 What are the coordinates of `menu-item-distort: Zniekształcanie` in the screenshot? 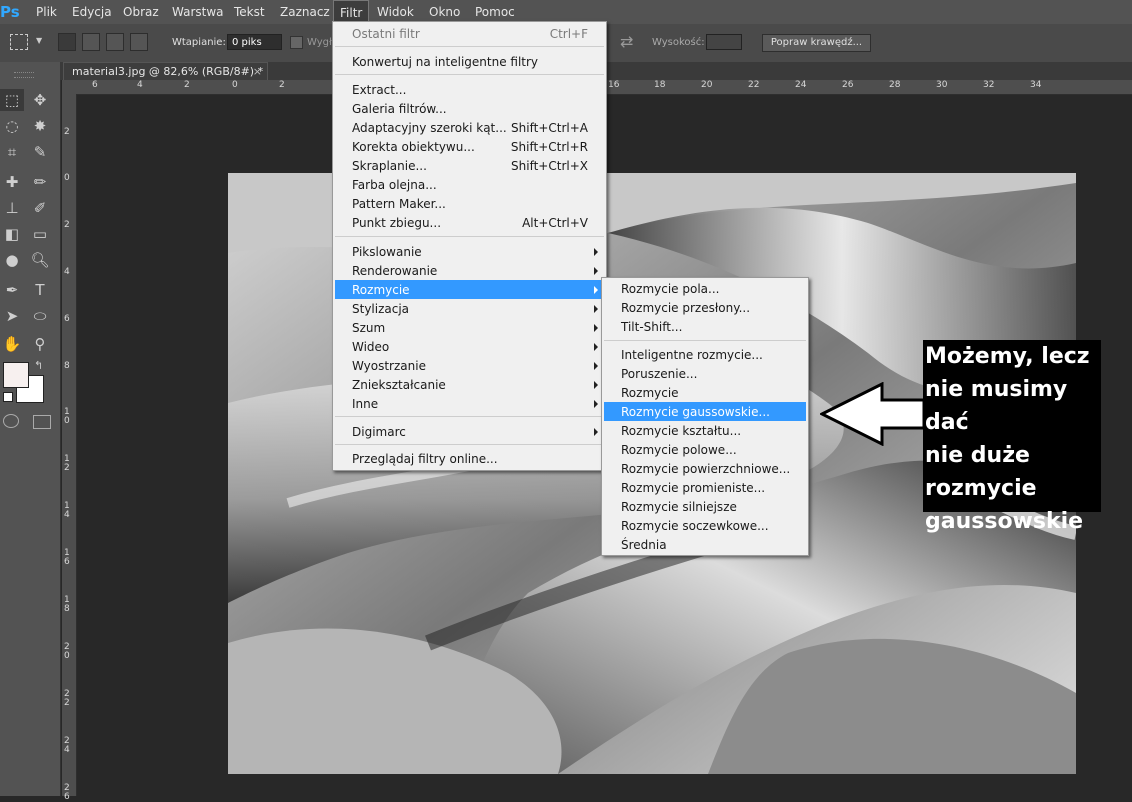 It's located at (399, 385).